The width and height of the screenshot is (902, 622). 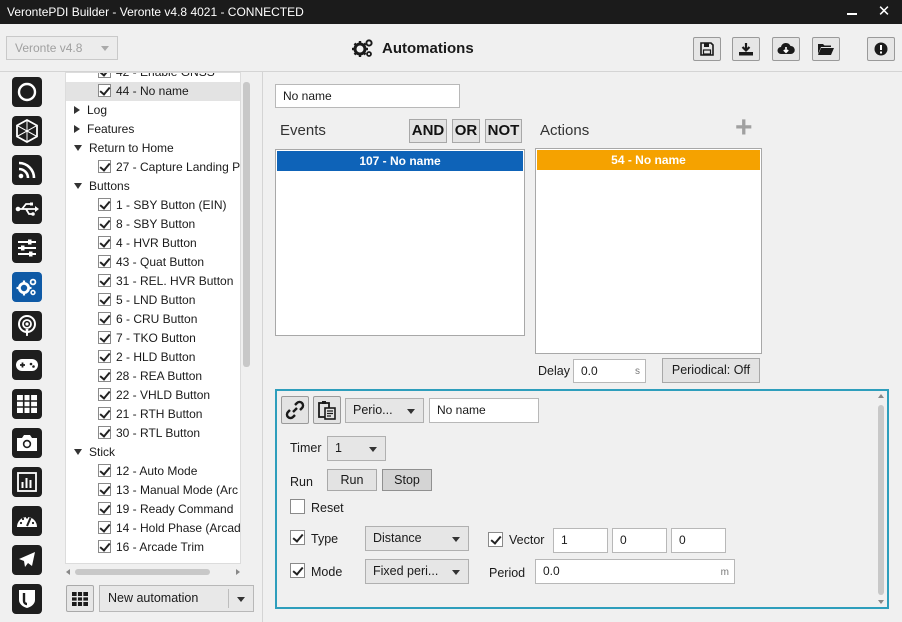 What do you see at coordinates (881, 396) in the screenshot?
I see `scroll-up-icon` at bounding box center [881, 396].